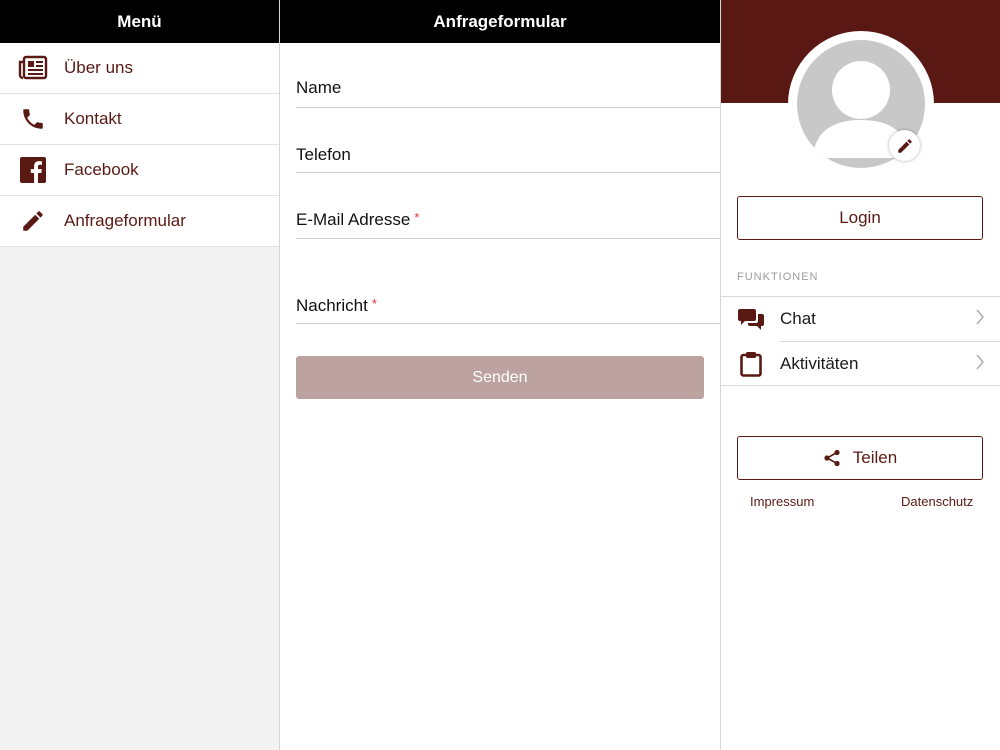 This screenshot has height=750, width=1000. What do you see at coordinates (33, 119) in the screenshot?
I see `phone-icon` at bounding box center [33, 119].